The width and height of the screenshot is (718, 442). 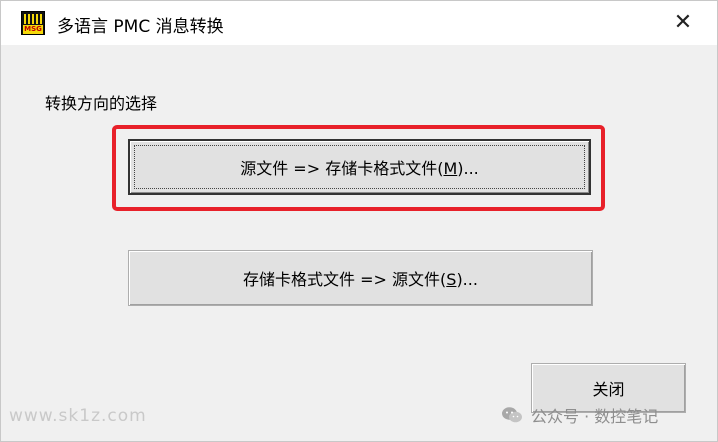 I want to click on wechat-icon, so click(x=512, y=415).